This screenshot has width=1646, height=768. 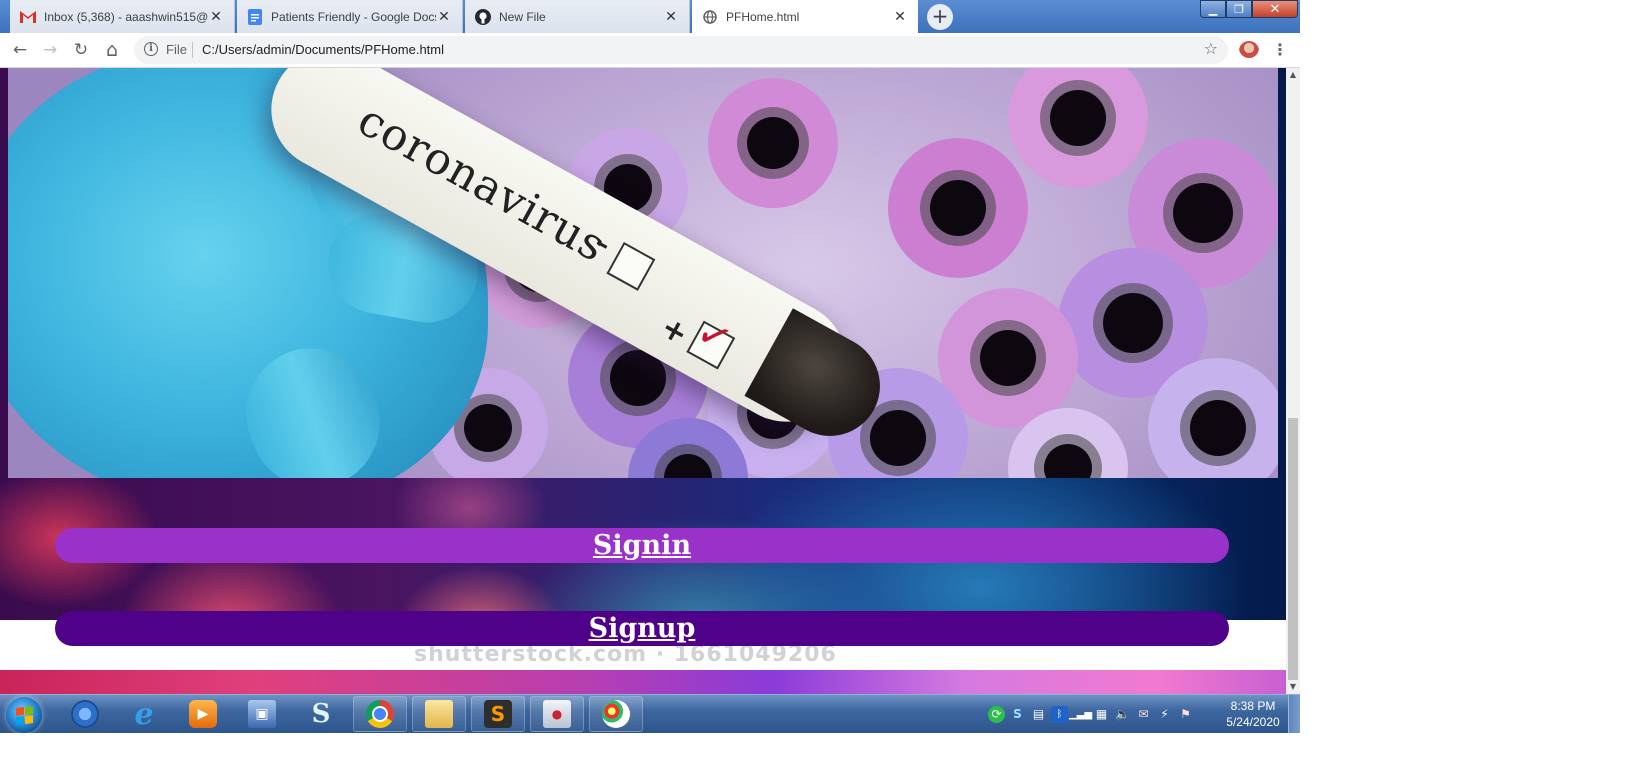 I want to click on maximize-button: ❐, so click(x=1239, y=9).